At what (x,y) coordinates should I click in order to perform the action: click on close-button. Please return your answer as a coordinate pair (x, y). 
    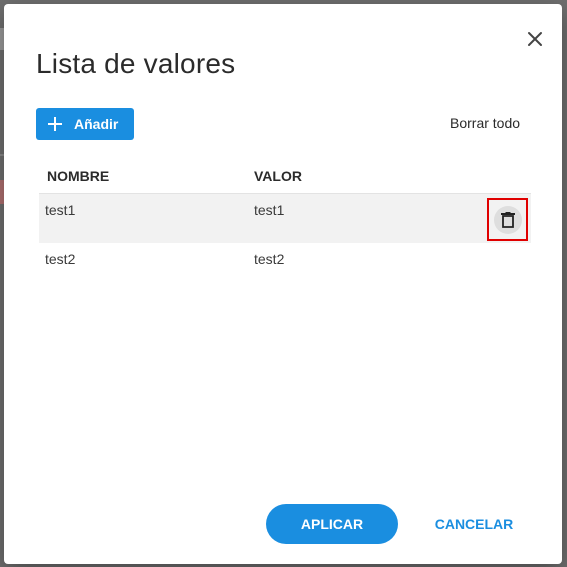
    Looking at the image, I should click on (535, 39).